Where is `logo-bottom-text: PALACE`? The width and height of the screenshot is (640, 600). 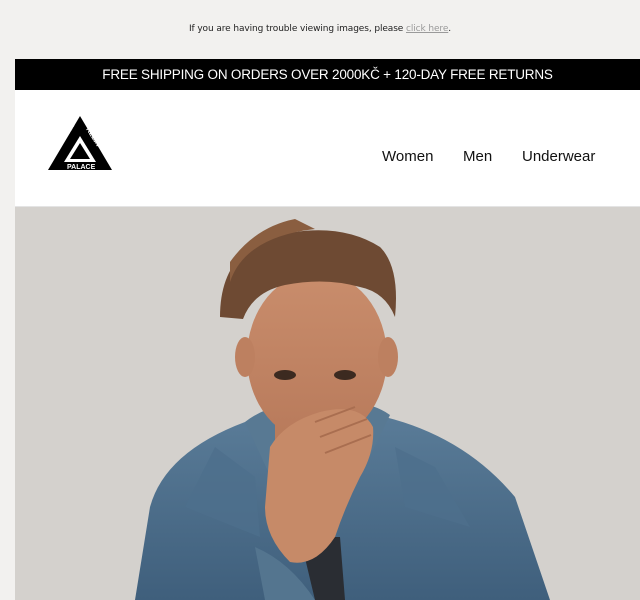
logo-bottom-text: PALACE is located at coordinates (81, 167).